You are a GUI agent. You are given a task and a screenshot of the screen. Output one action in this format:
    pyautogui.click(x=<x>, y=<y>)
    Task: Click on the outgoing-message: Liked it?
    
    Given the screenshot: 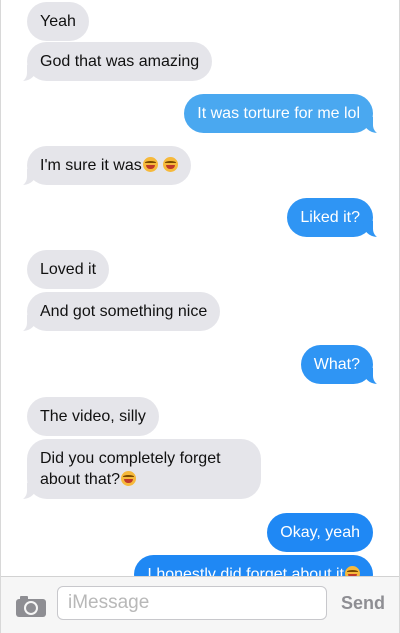 What is the action you would take?
    pyautogui.click(x=338, y=218)
    